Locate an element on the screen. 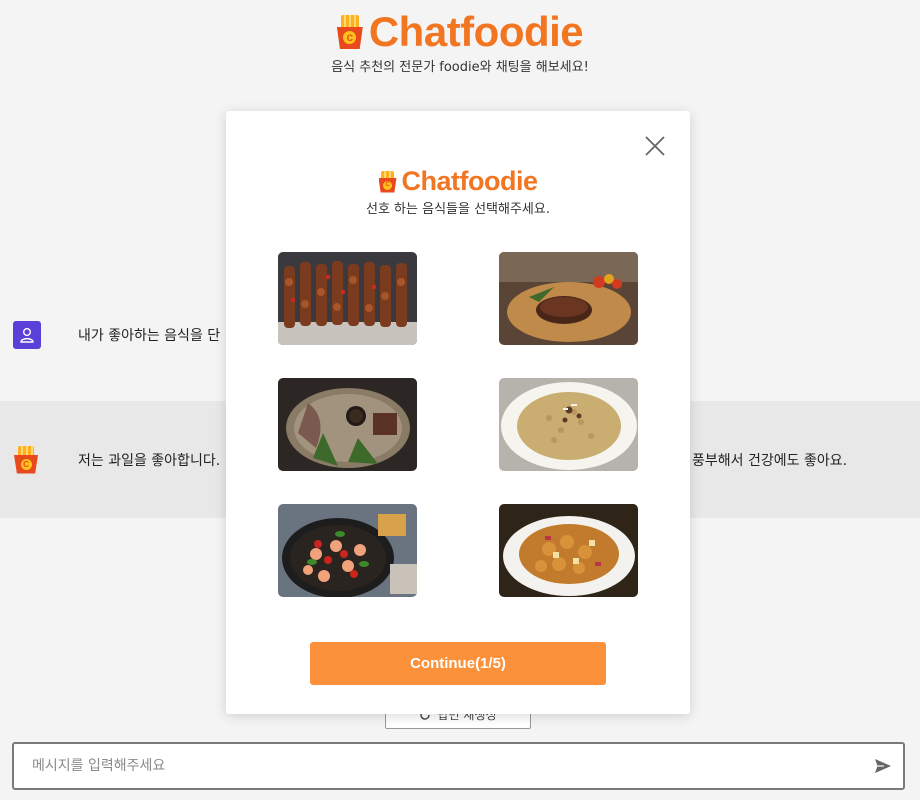 This screenshot has height=800, width=920. food-option-sliced-beef-platter is located at coordinates (347, 424).